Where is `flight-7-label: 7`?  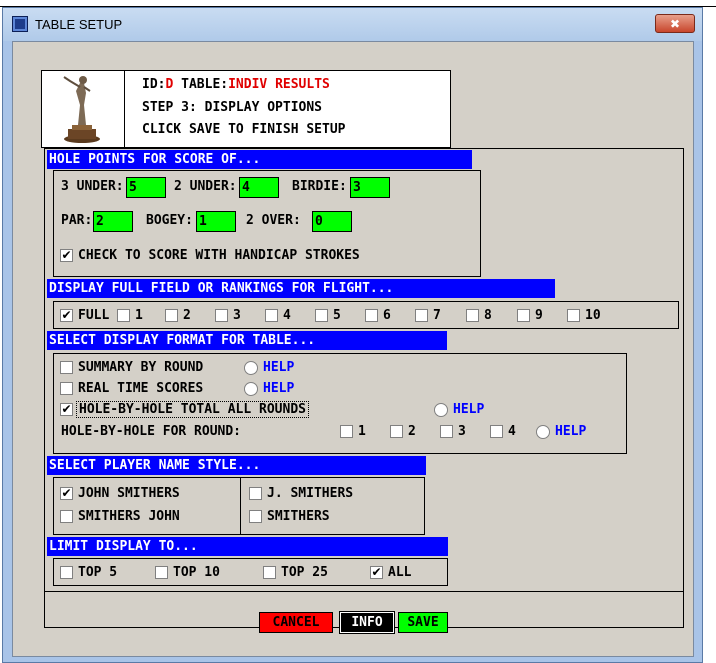
flight-7-label: 7 is located at coordinates (437, 315).